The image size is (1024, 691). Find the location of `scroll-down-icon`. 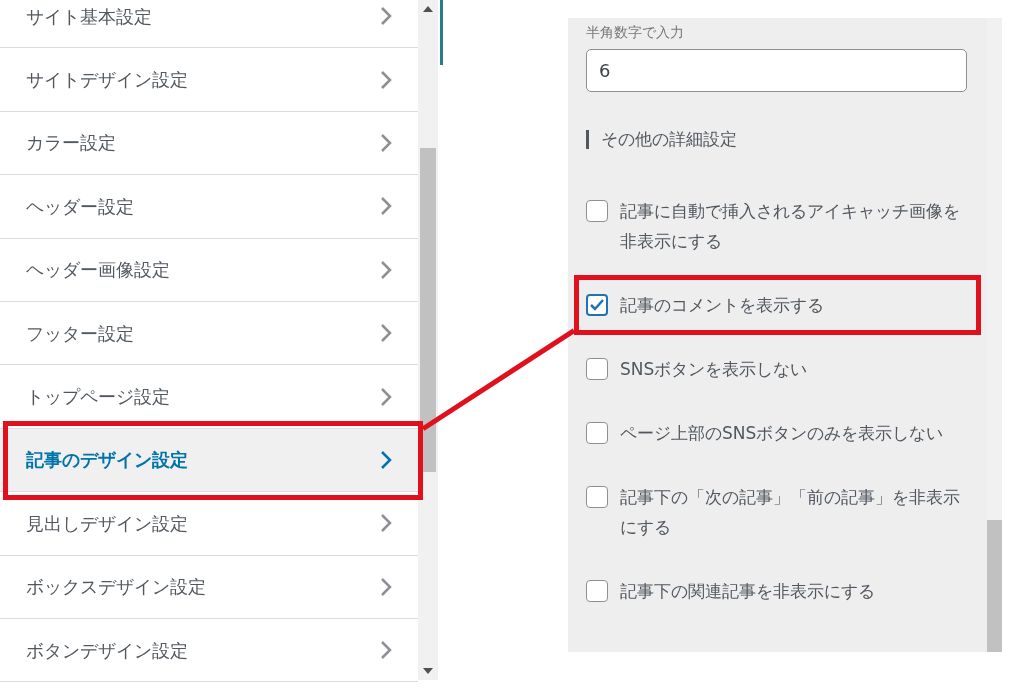

scroll-down-icon is located at coordinates (428, 671).